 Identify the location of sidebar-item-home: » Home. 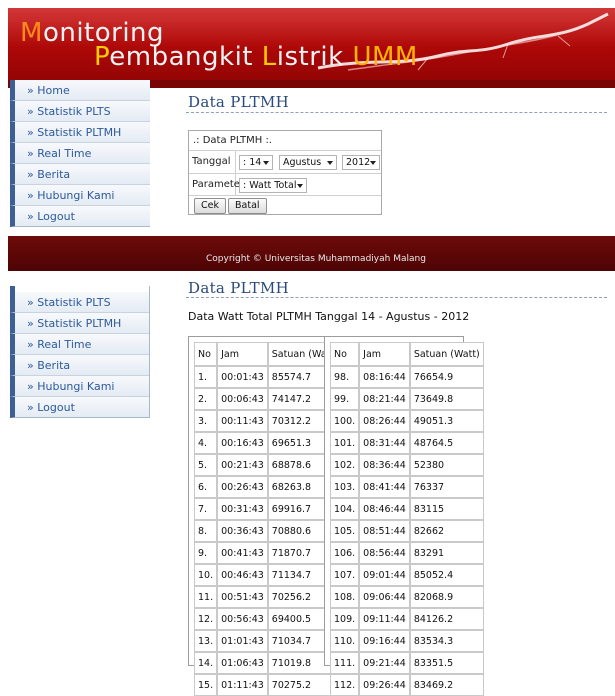
(80, 90).